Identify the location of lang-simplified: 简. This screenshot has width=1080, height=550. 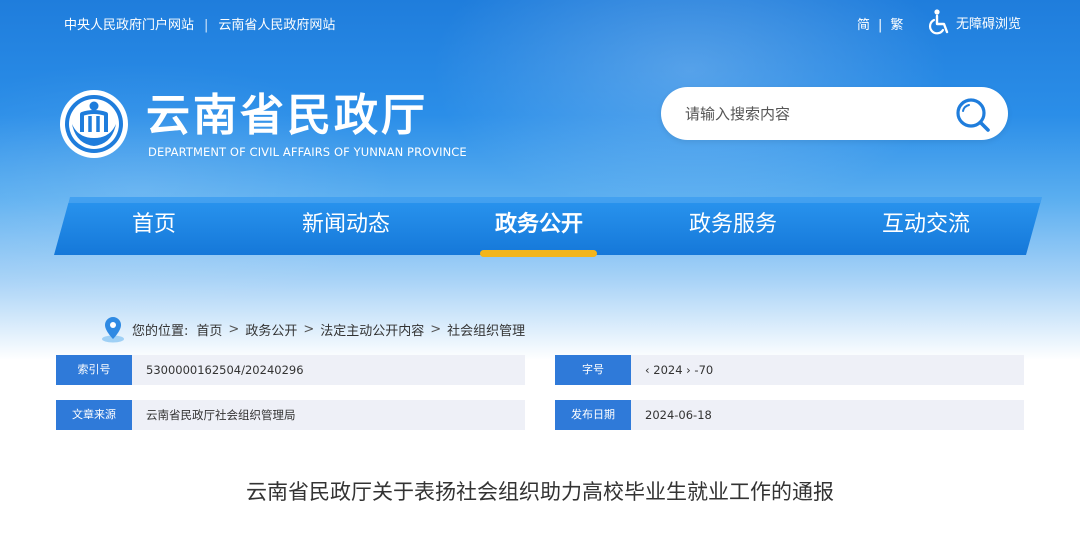
(863, 25).